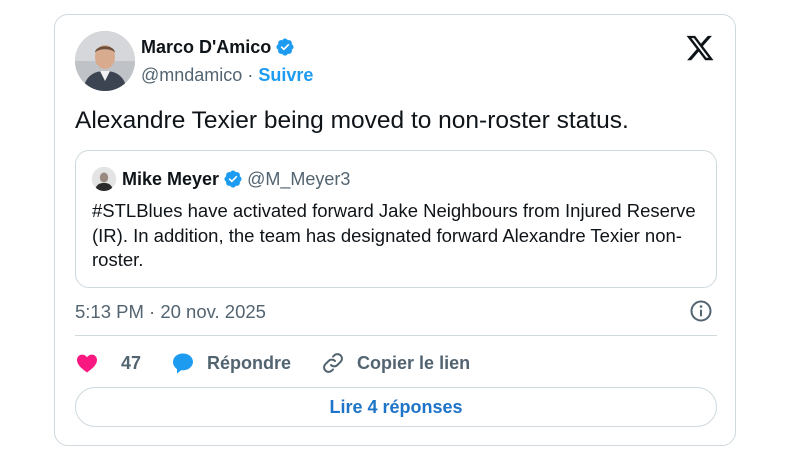 This screenshot has width=800, height=470. Describe the element at coordinates (183, 363) in the screenshot. I see `speech-bubble-icon` at that location.